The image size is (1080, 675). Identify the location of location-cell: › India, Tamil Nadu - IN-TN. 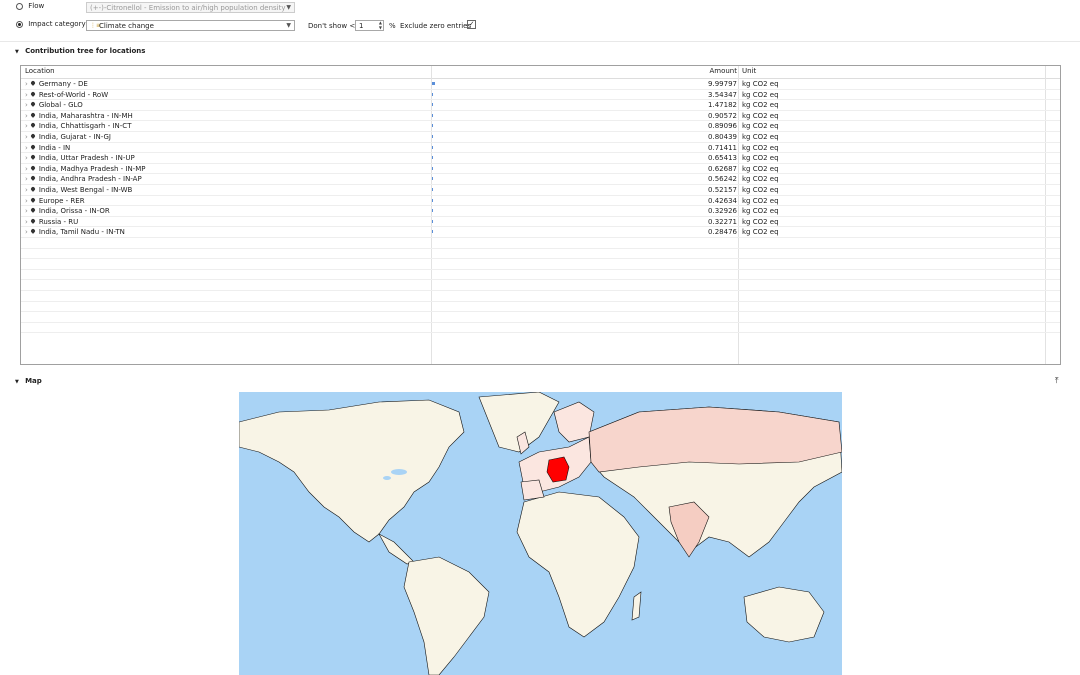
(75, 232).